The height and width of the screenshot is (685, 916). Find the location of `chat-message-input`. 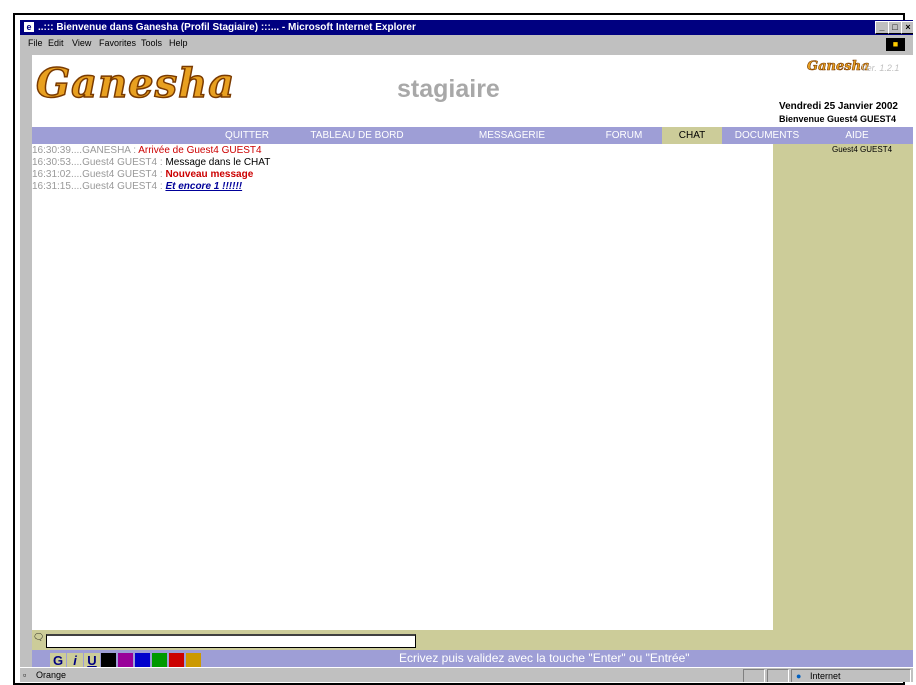

chat-message-input is located at coordinates (231, 641).